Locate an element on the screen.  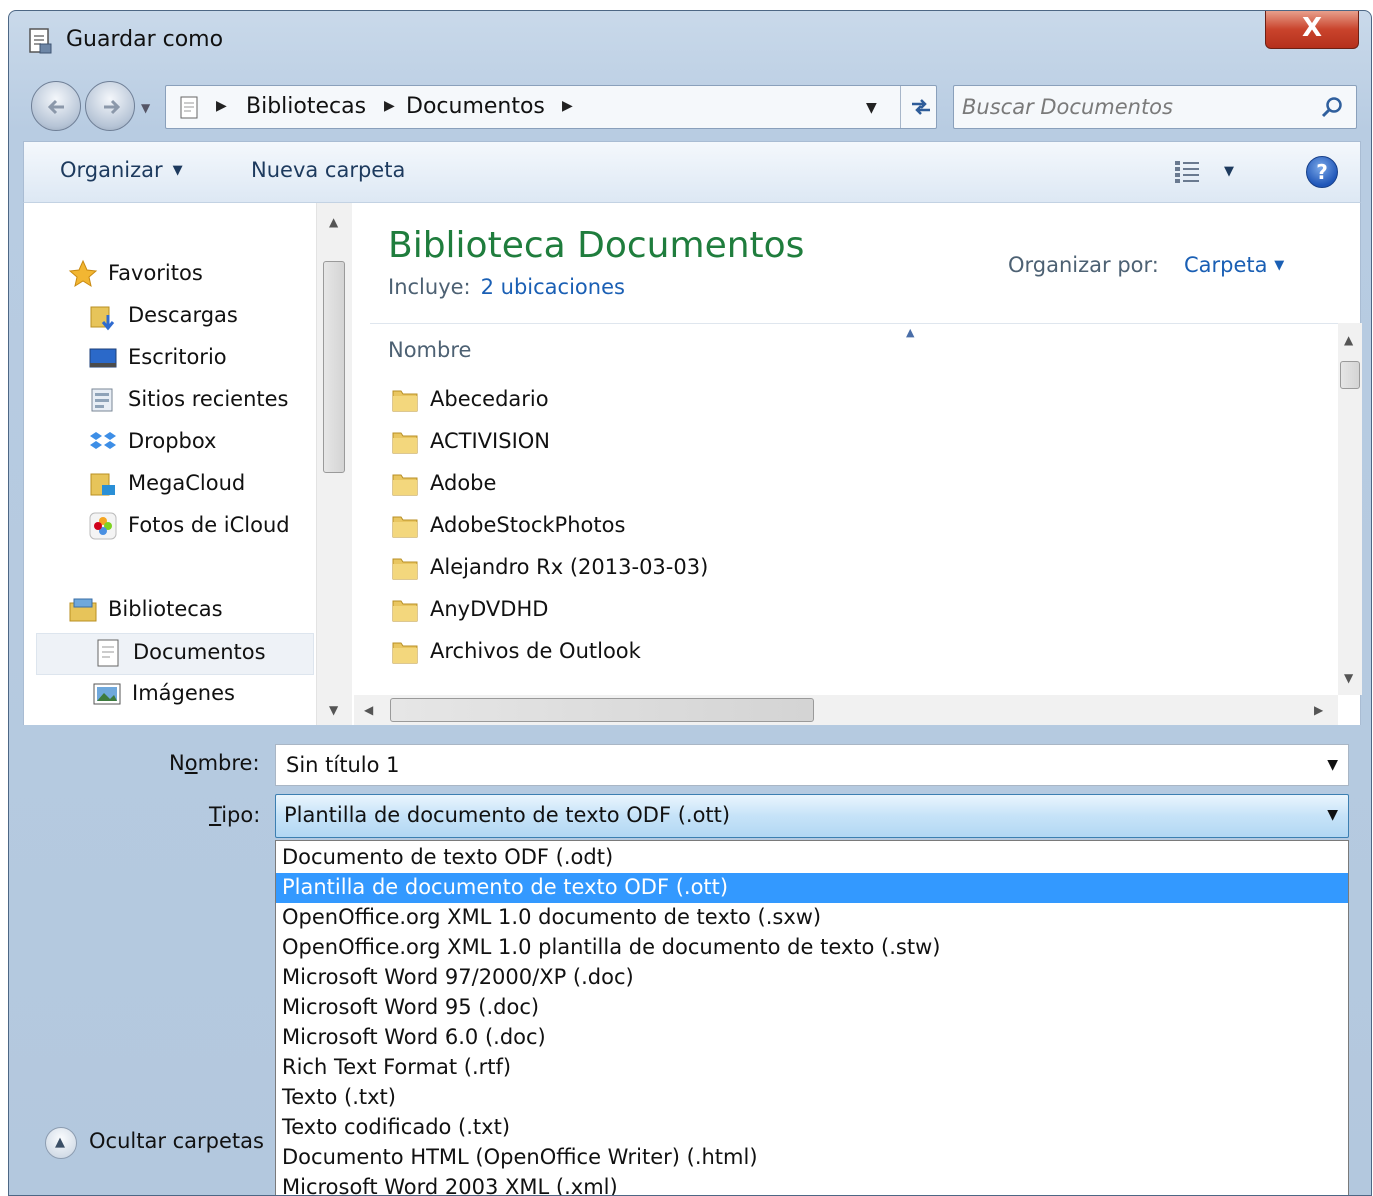
forward-arrow-icon is located at coordinates (112, 107).